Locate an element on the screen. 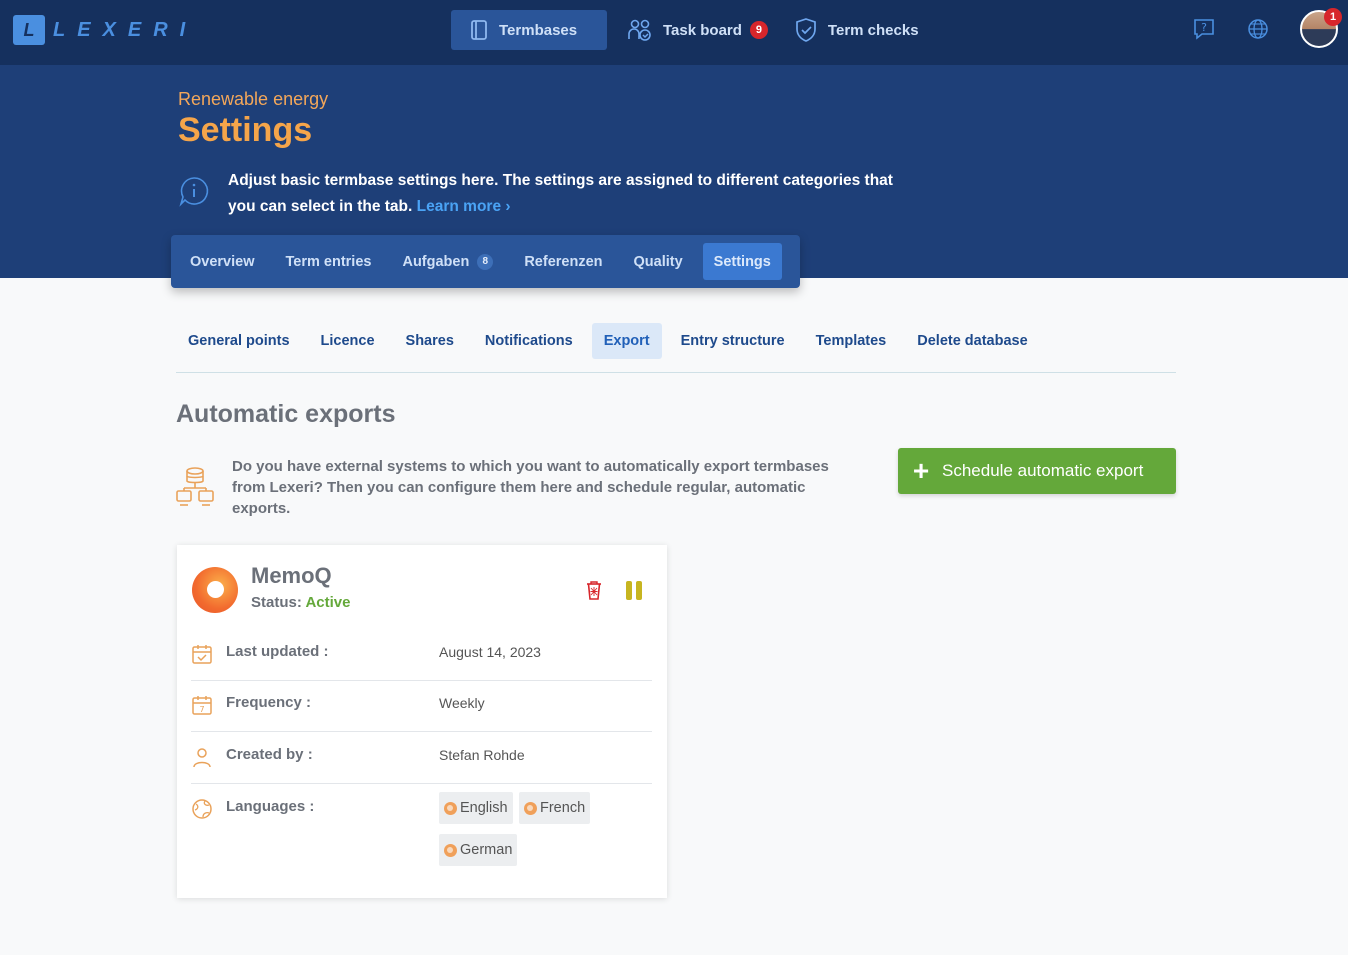  status-label: Status: is located at coordinates (276, 602).